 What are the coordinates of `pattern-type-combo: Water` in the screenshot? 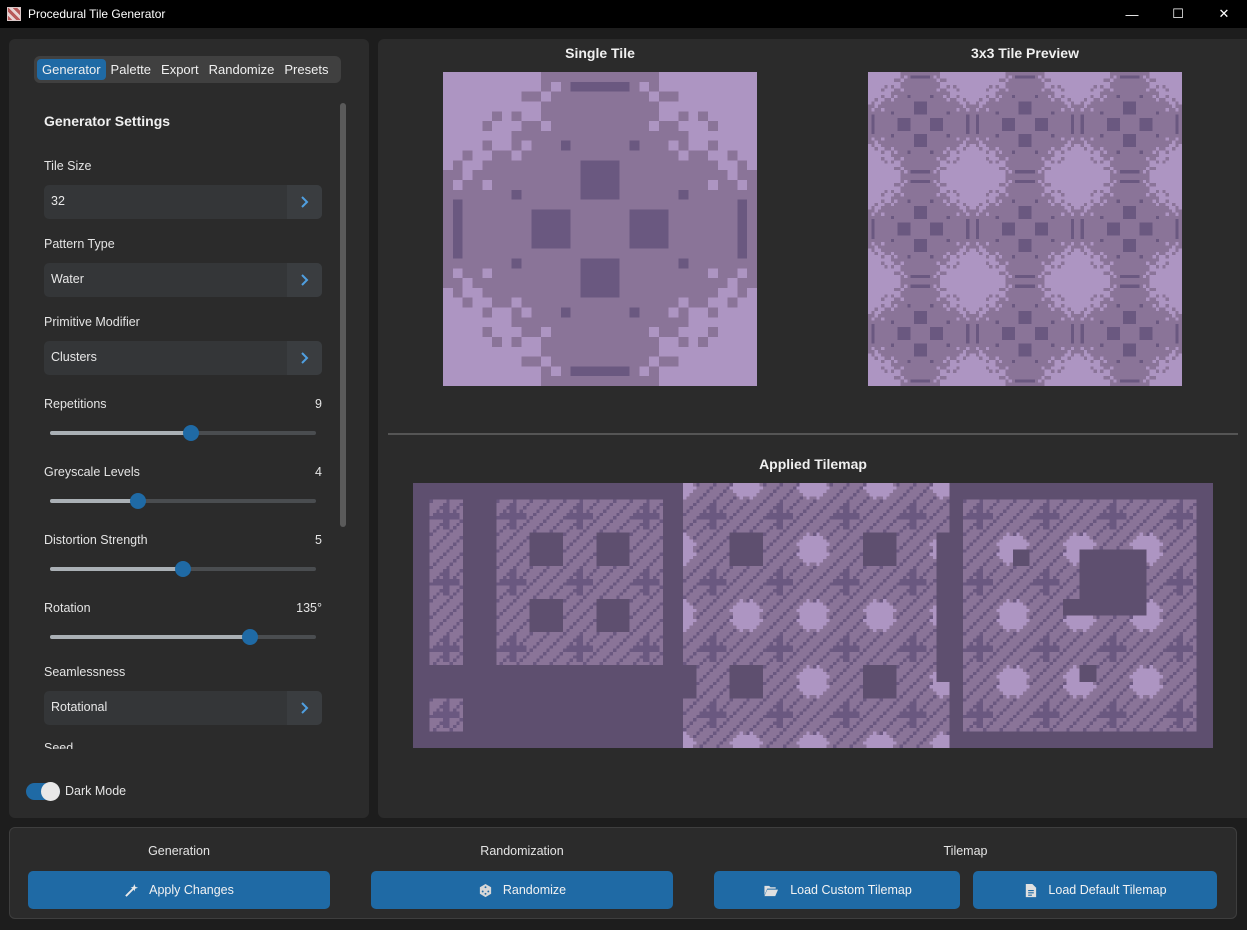 It's located at (183, 280).